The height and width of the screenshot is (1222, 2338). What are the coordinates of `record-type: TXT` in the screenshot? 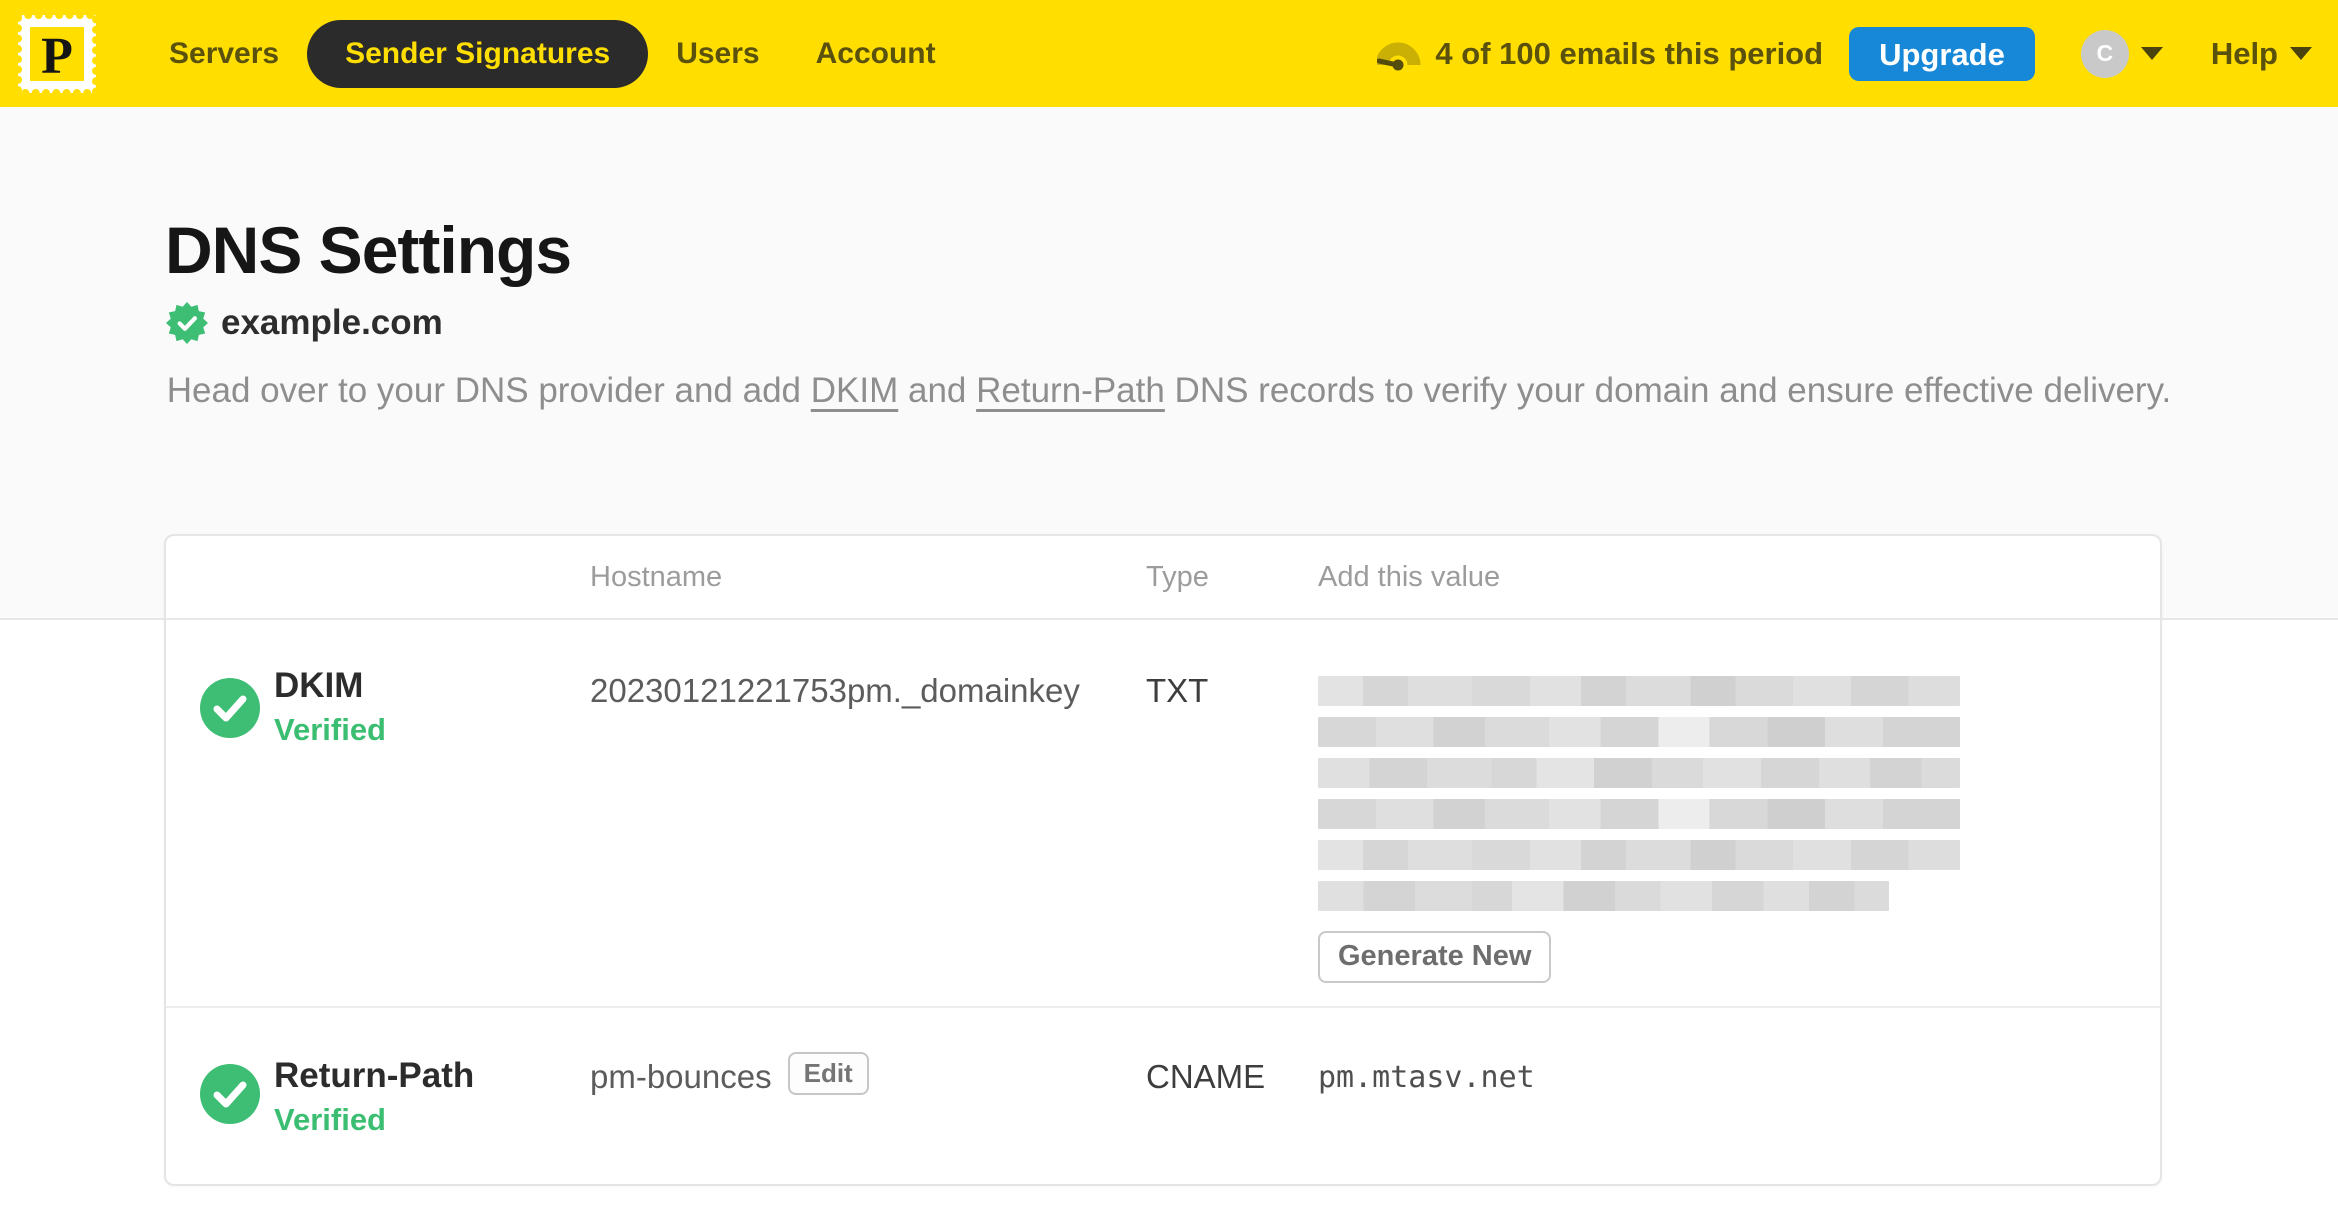 It's located at (1177, 690).